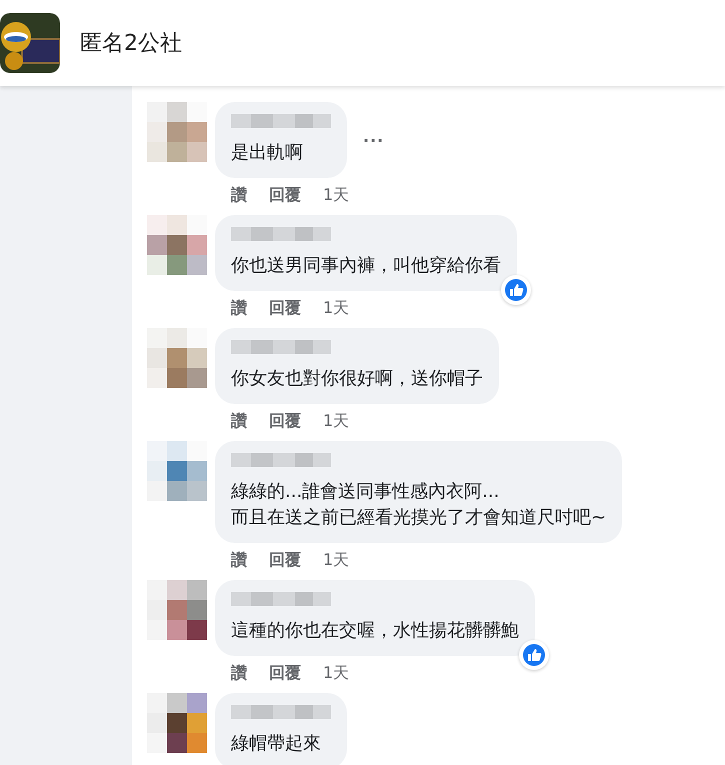 Image resolution: width=725 pixels, height=765 pixels. I want to click on page-title: 匿名2公社, so click(131, 43).